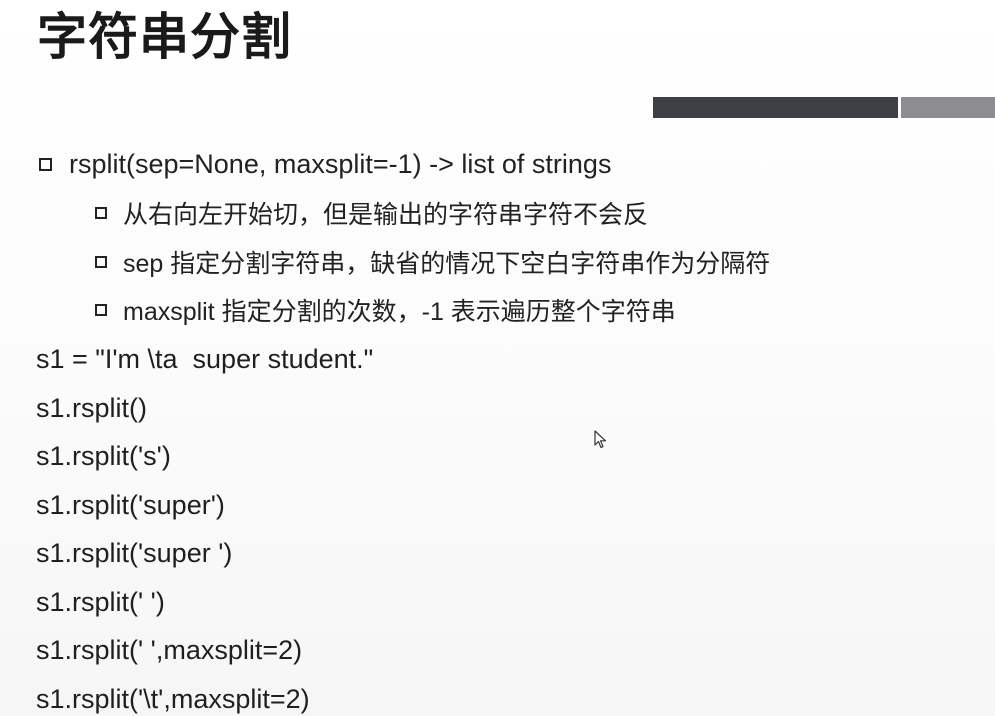 The width and height of the screenshot is (995, 716). I want to click on code-line: s1.rsplit(), so click(92, 408).